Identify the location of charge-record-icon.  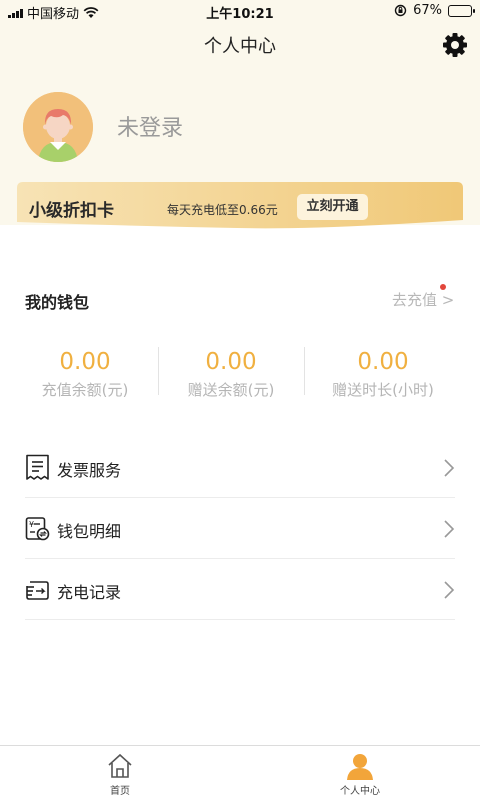
(37, 590).